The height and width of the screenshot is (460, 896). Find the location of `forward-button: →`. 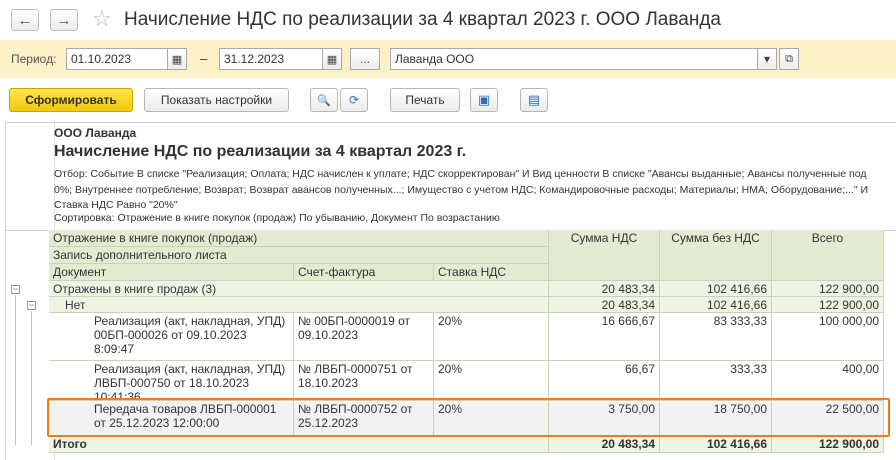

forward-button: → is located at coordinates (64, 20).